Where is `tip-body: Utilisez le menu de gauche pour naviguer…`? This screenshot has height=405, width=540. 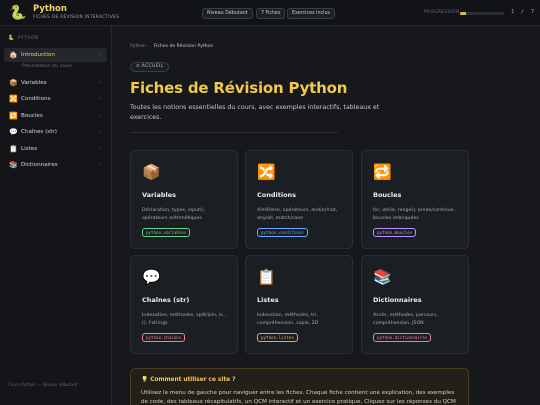 tip-body: Utilisez le menu de gauche pour naviguer… is located at coordinates (298, 397).